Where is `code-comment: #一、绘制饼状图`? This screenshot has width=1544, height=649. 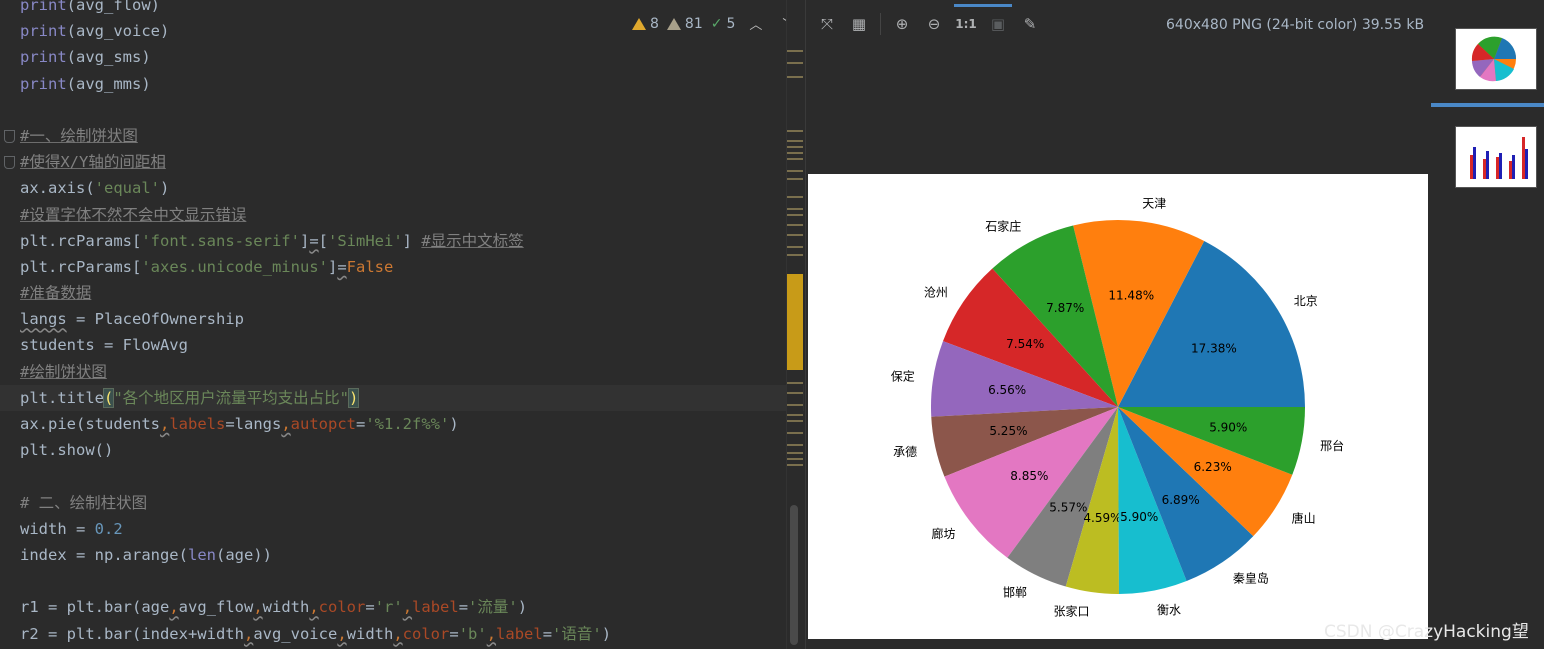
code-comment: #一、绘制饼状图 is located at coordinates (79, 135).